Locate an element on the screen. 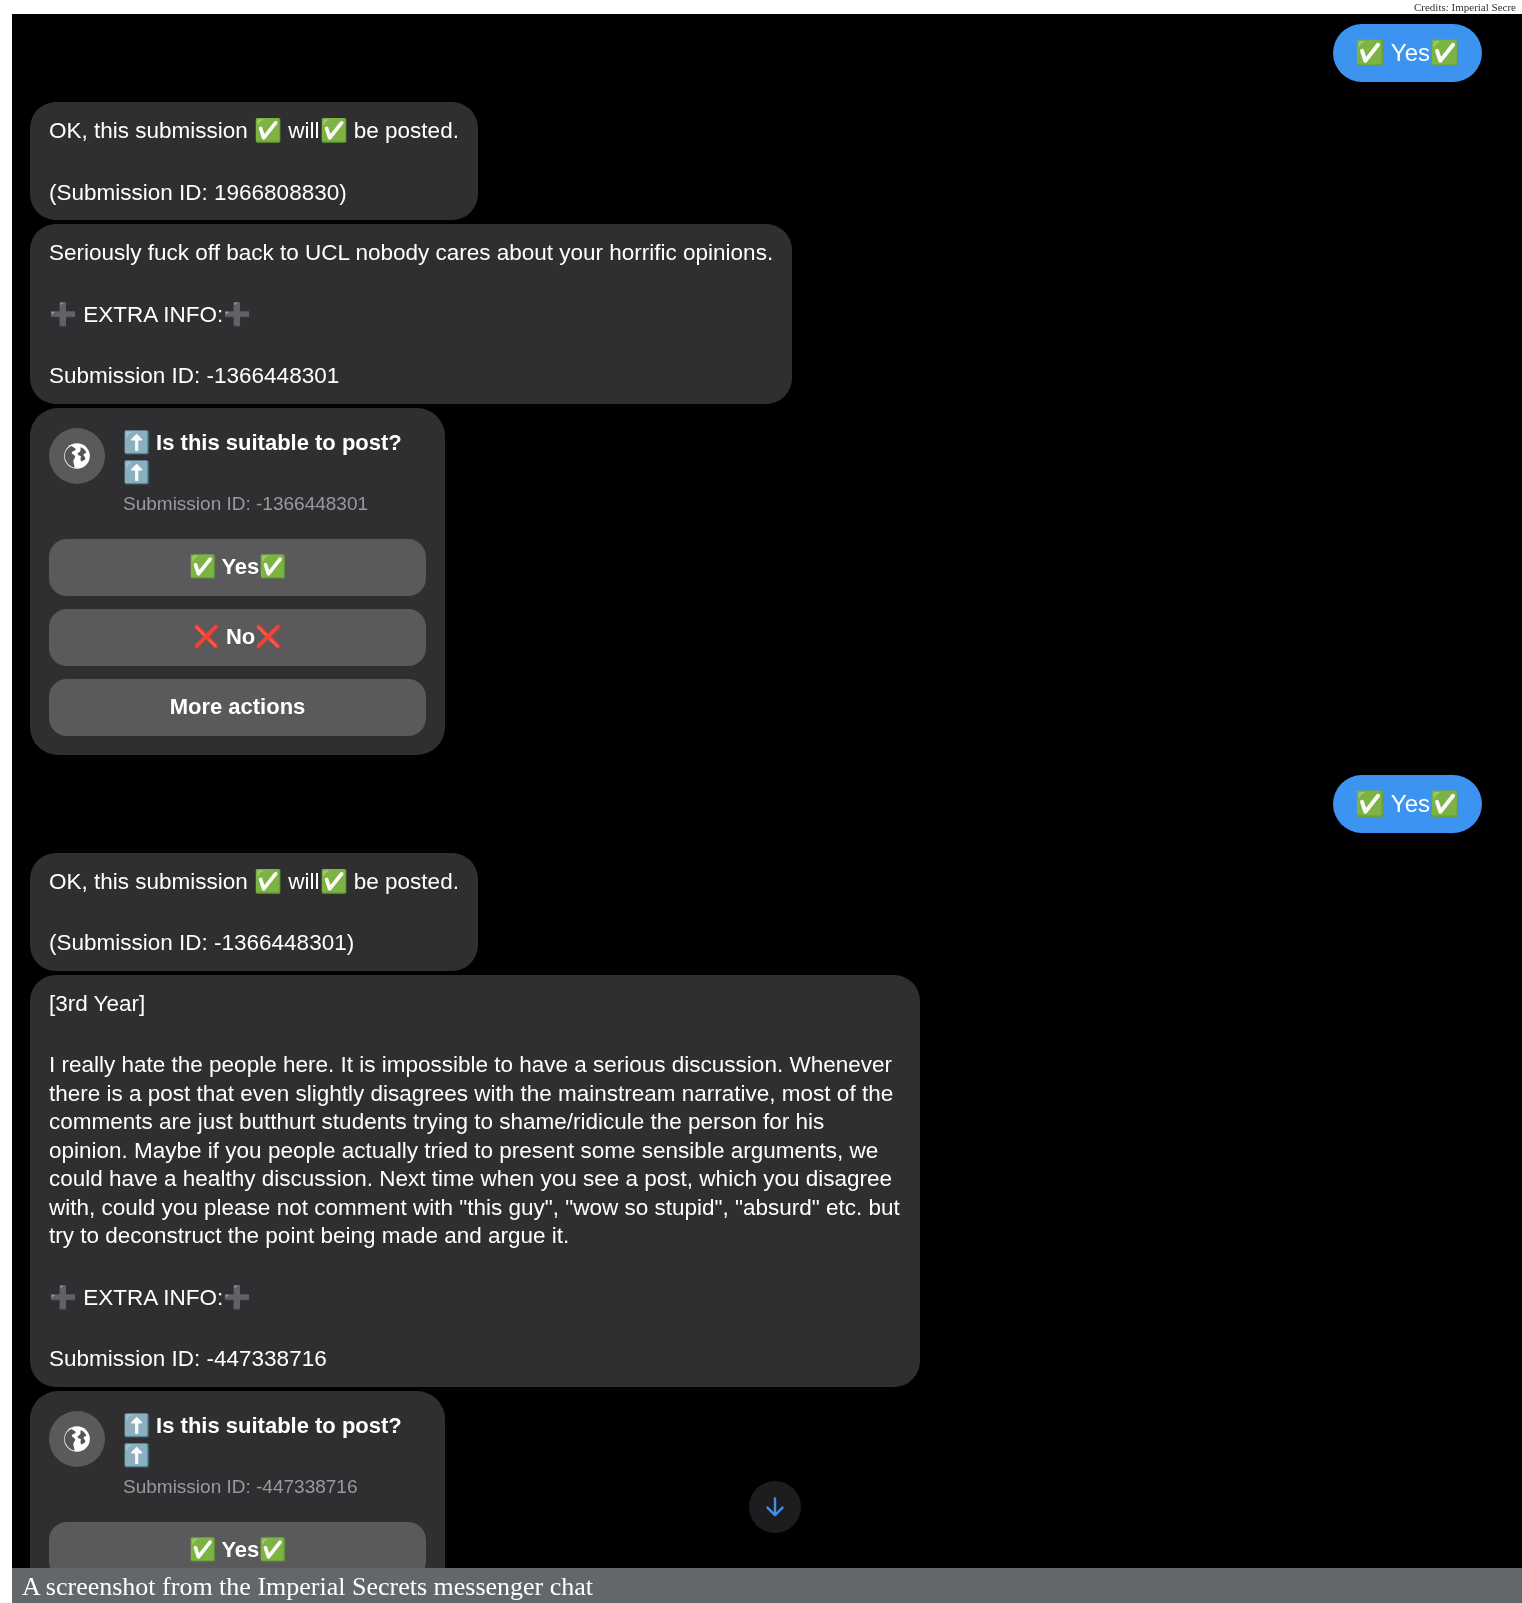  message-text: (Submission ID: 1966808830) is located at coordinates (198, 192).